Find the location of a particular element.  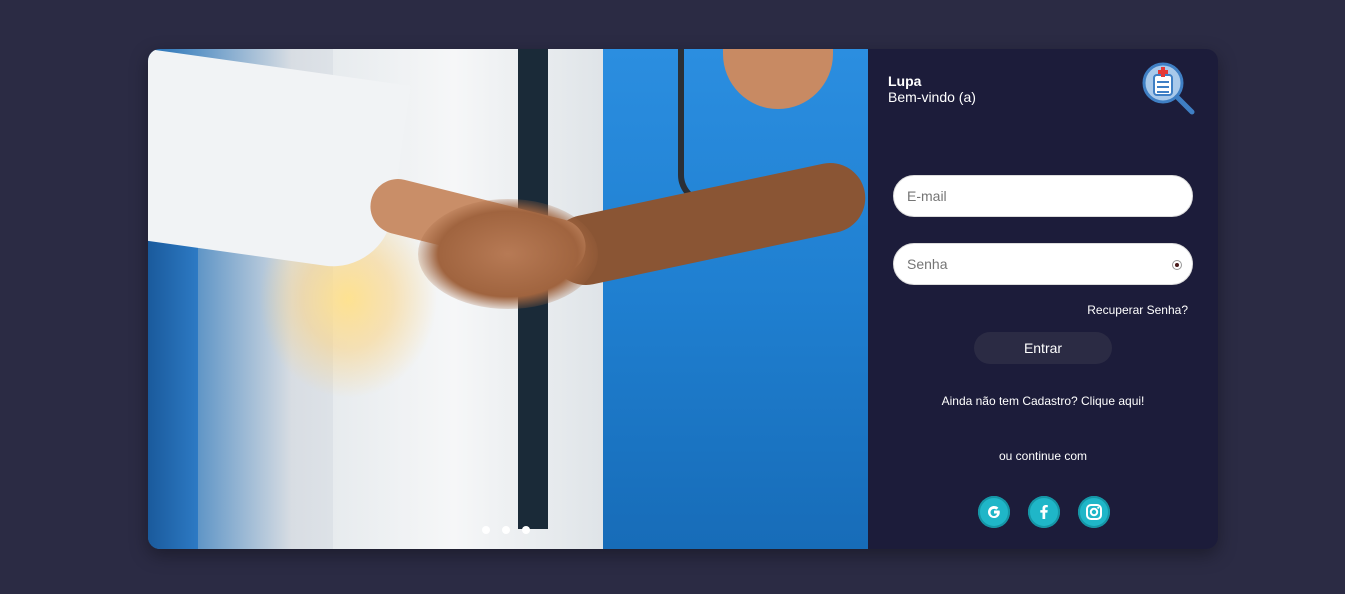

continue-with-label: ou continue com is located at coordinates (1043, 456).